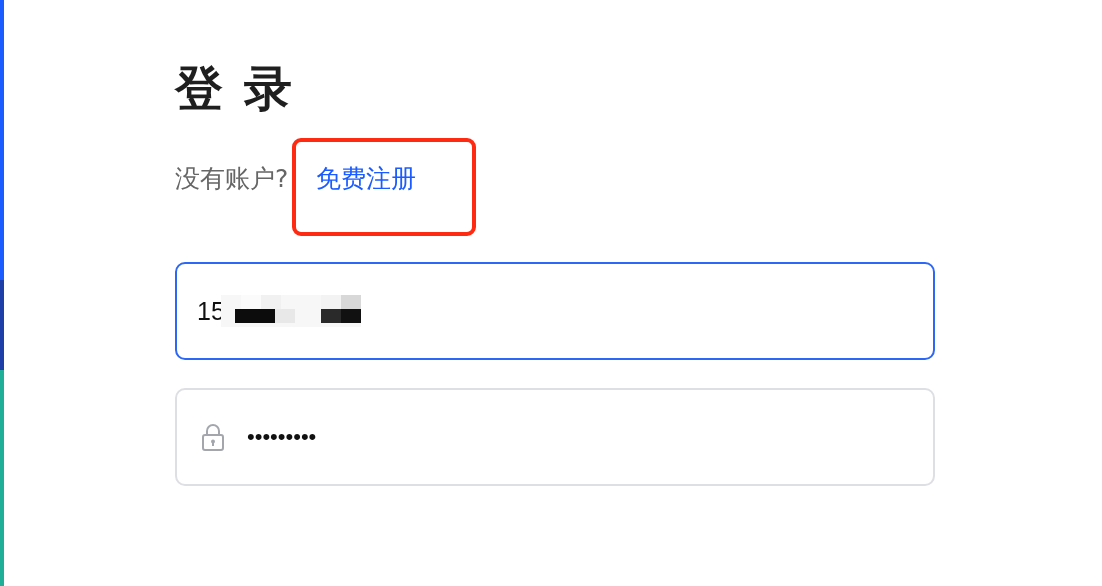 The image size is (1102, 586). Describe the element at coordinates (213, 437) in the screenshot. I see `lock-icon` at that location.